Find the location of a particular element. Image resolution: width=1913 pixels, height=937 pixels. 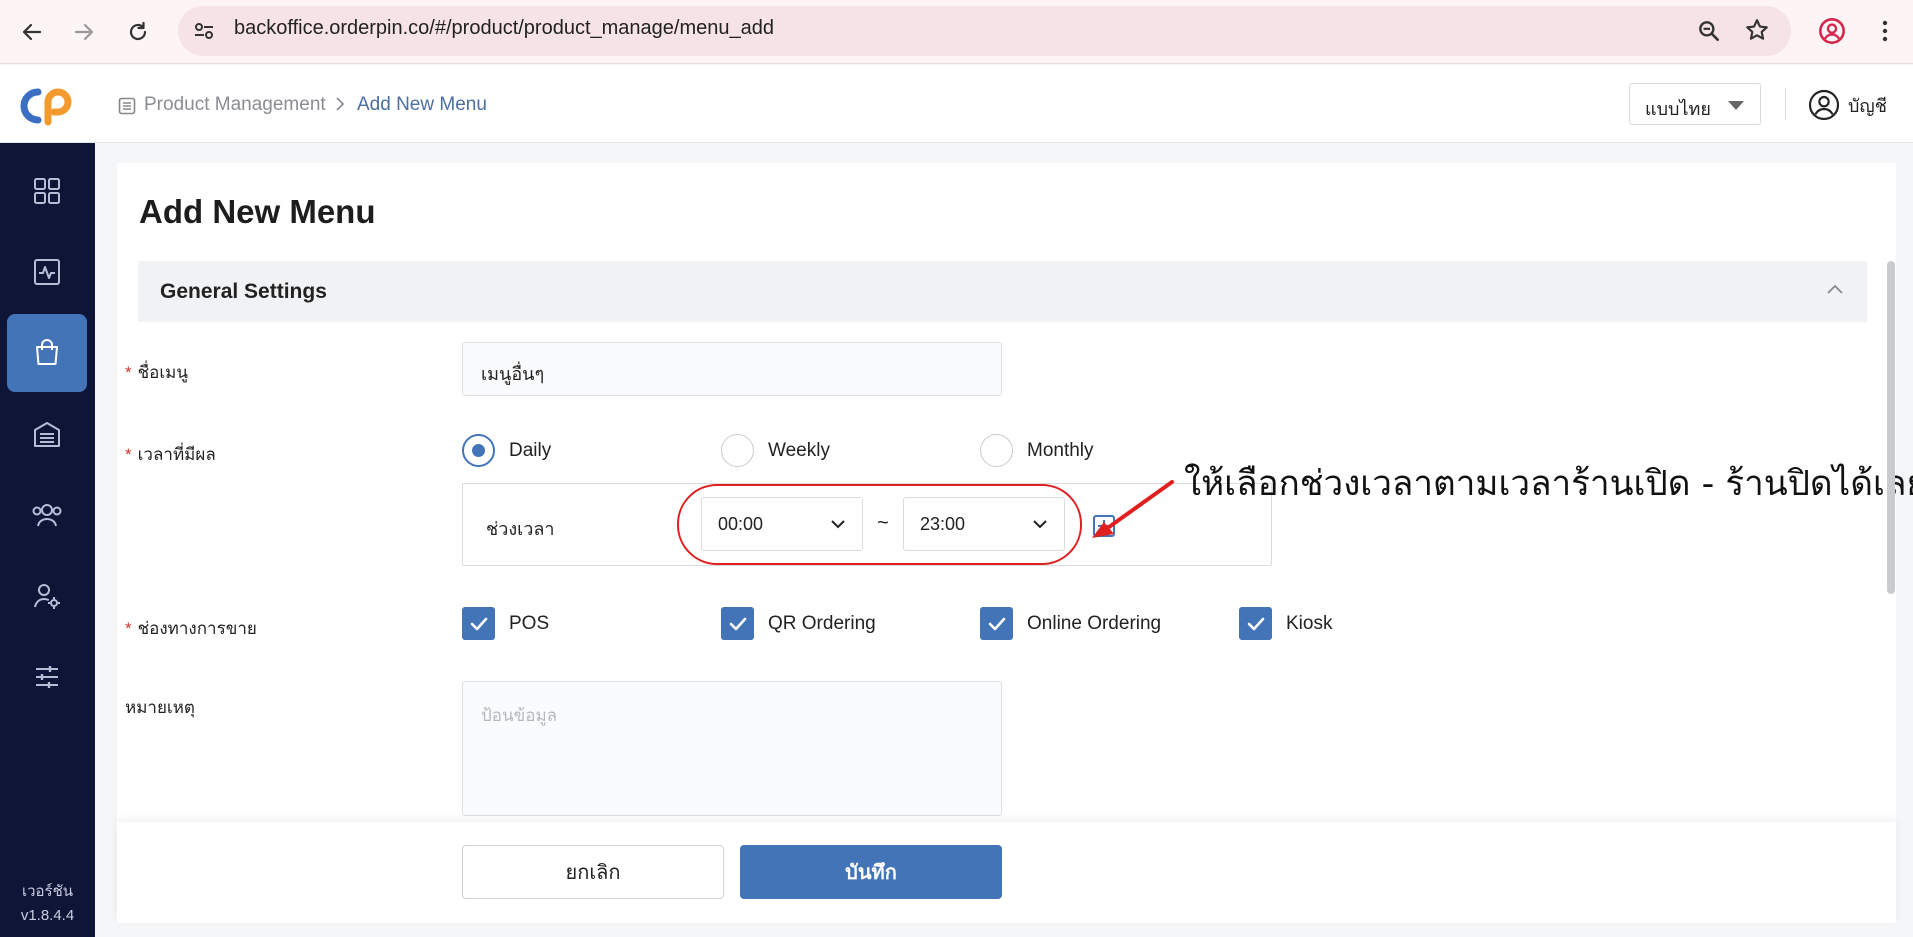

users-group-icon is located at coordinates (47, 515).